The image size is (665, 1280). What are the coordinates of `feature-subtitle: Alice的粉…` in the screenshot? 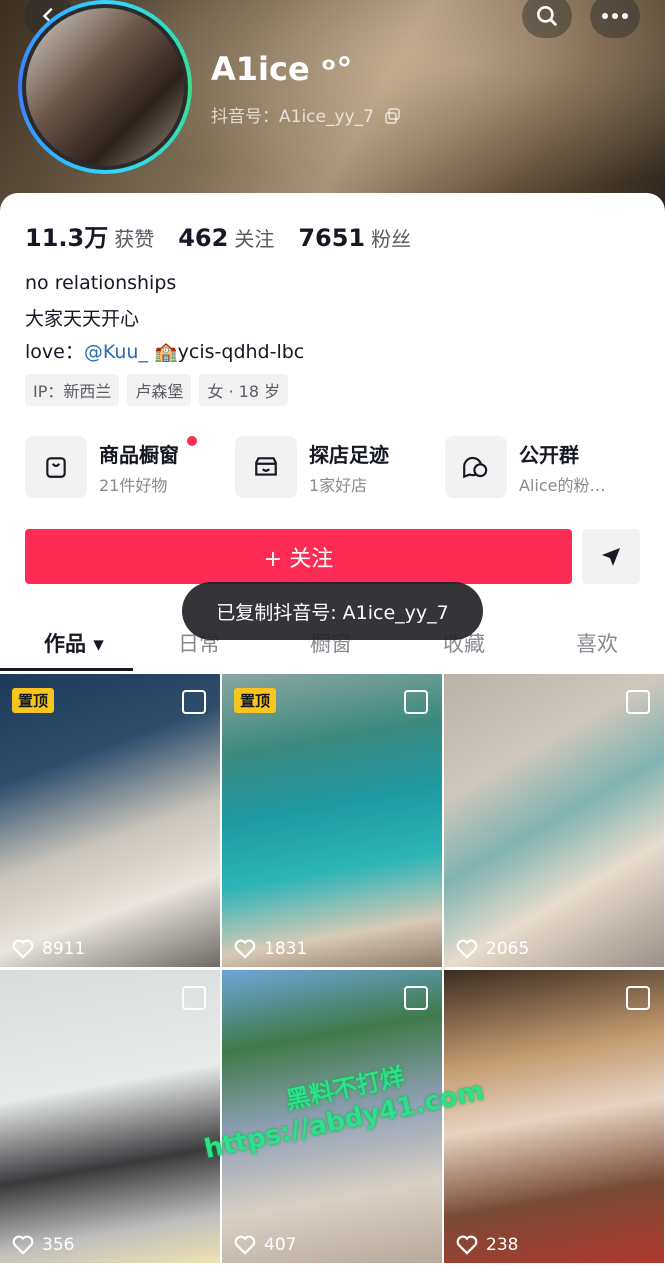 It's located at (562, 485).